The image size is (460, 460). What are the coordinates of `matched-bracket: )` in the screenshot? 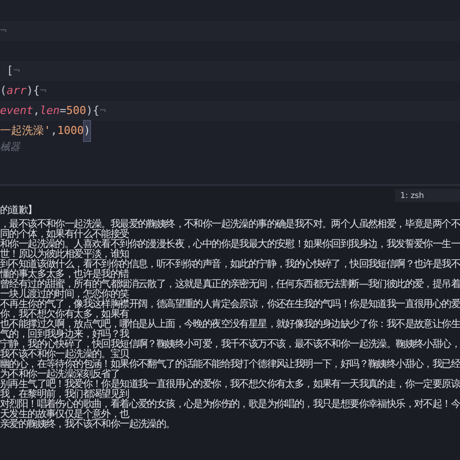 It's located at (87, 131).